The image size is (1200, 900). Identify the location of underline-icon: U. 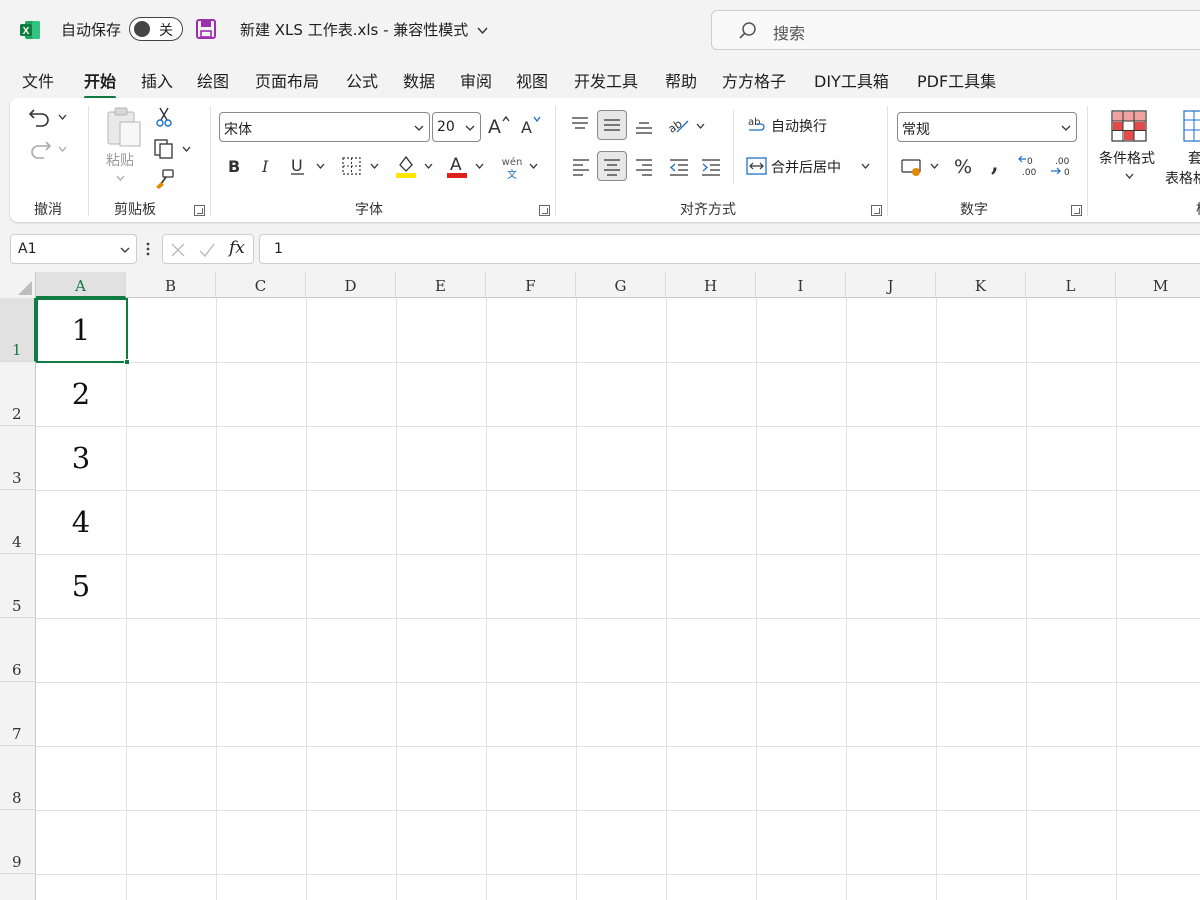
(298, 166).